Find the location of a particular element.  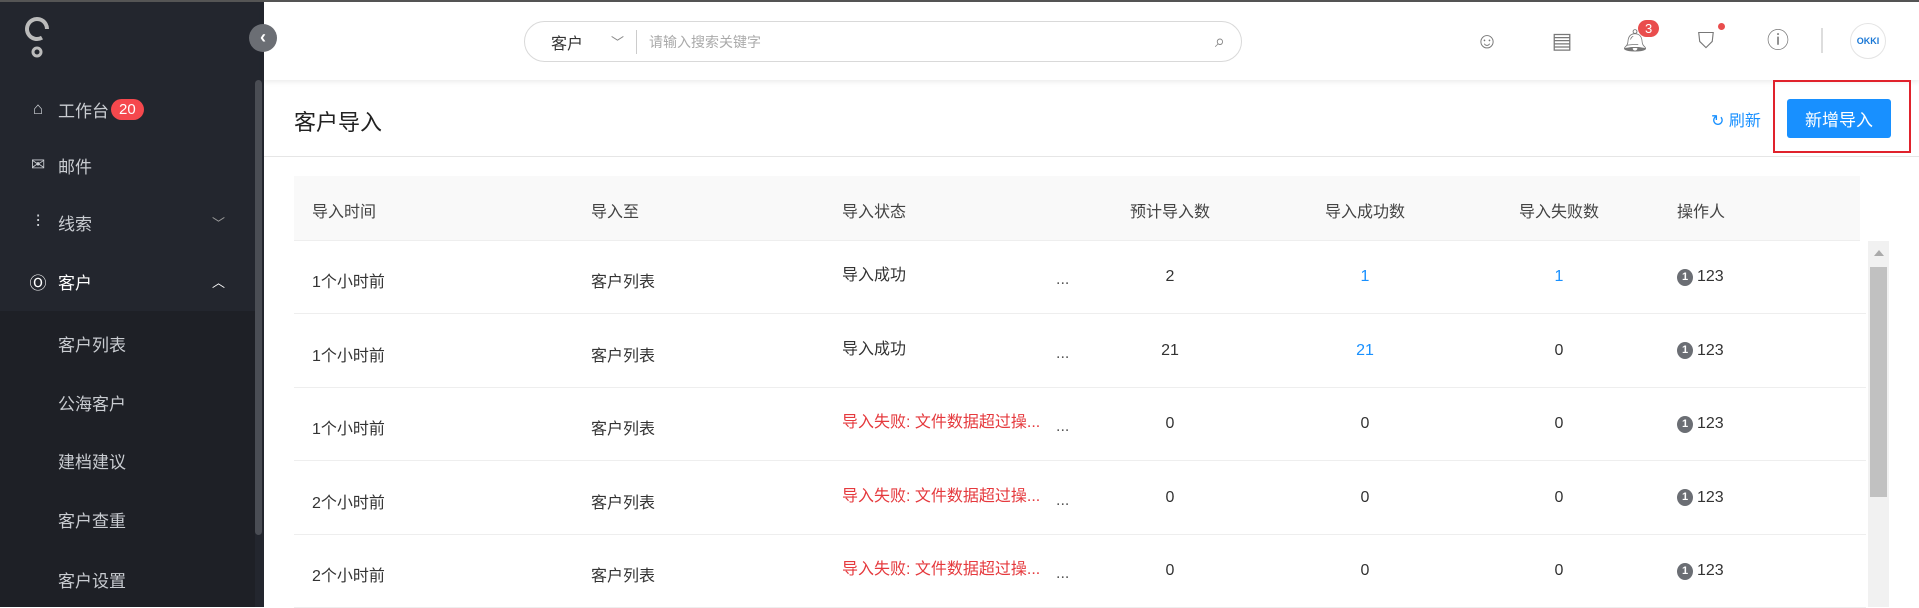

sidebar-item-label: 客户 is located at coordinates (75, 283).